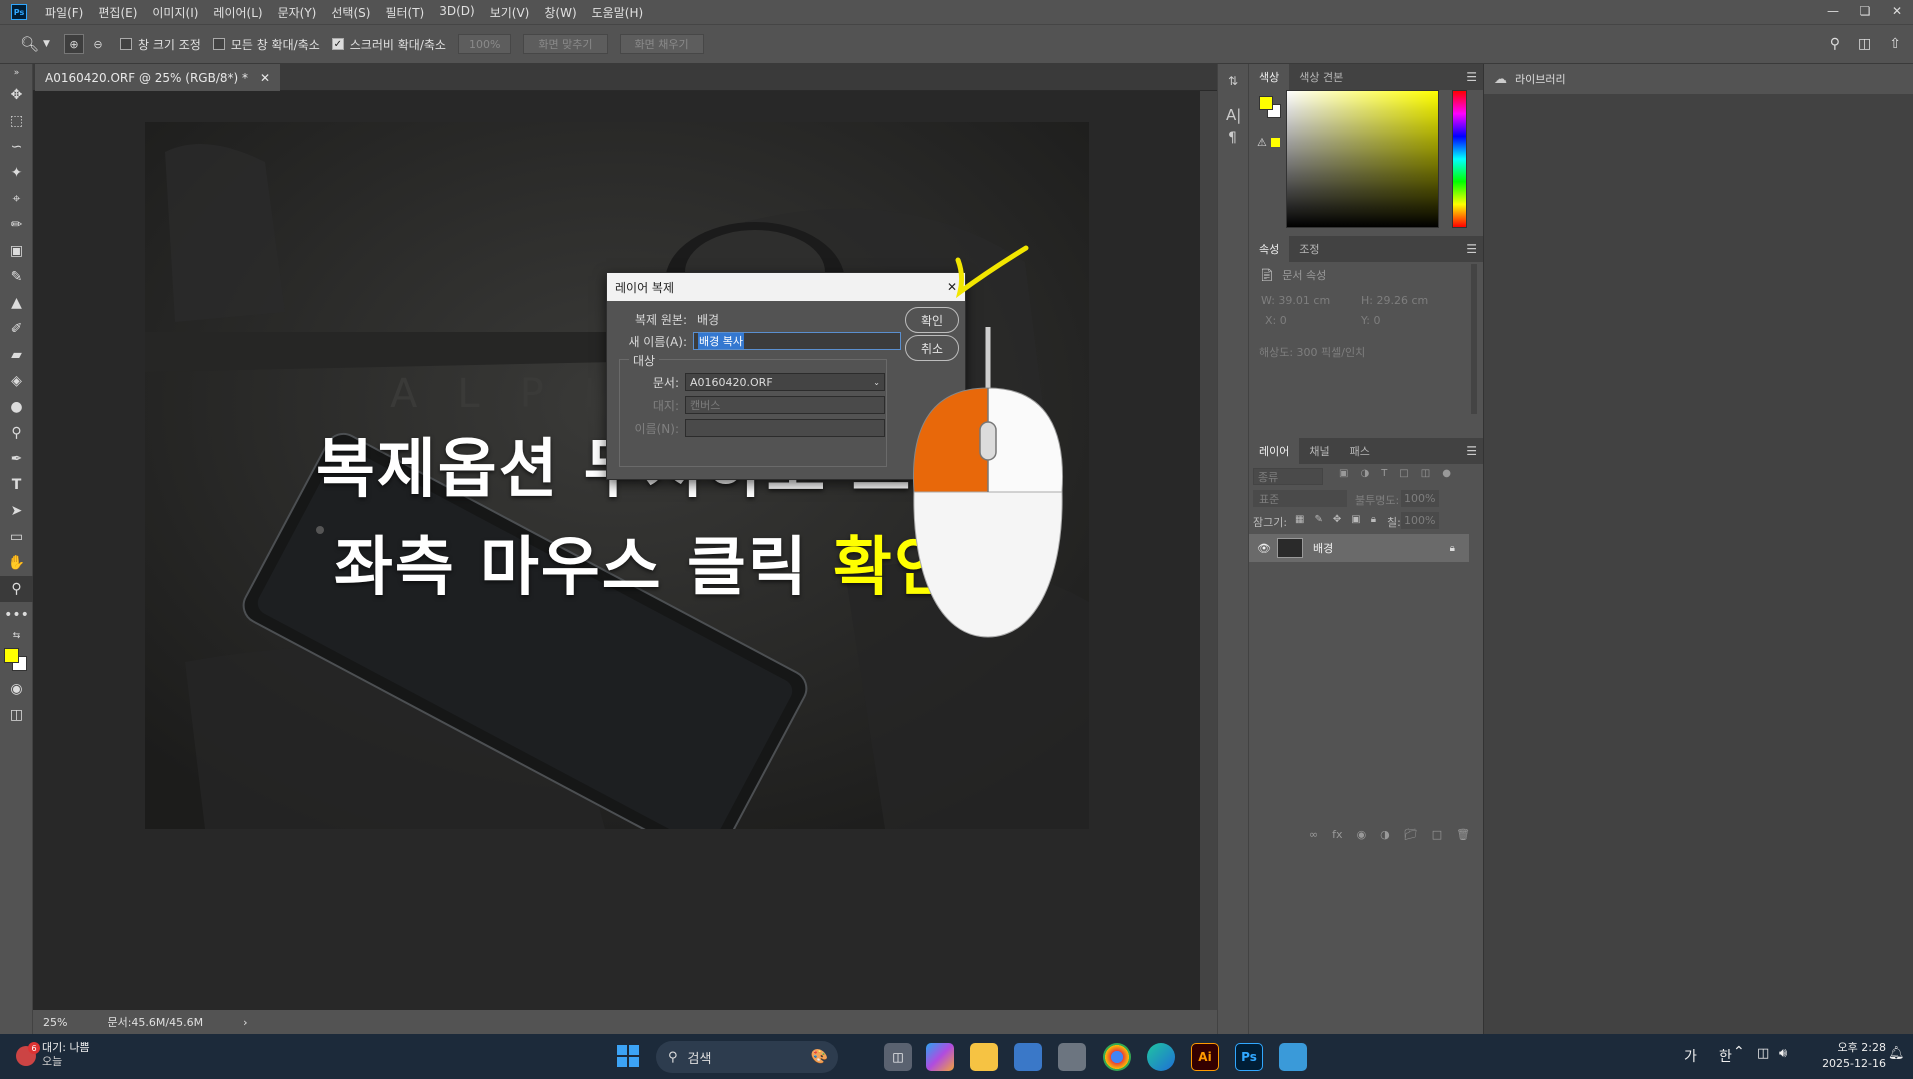 The image size is (1913, 1079). What do you see at coordinates (1293, 1057) in the screenshot?
I see `notepad-icon` at bounding box center [1293, 1057].